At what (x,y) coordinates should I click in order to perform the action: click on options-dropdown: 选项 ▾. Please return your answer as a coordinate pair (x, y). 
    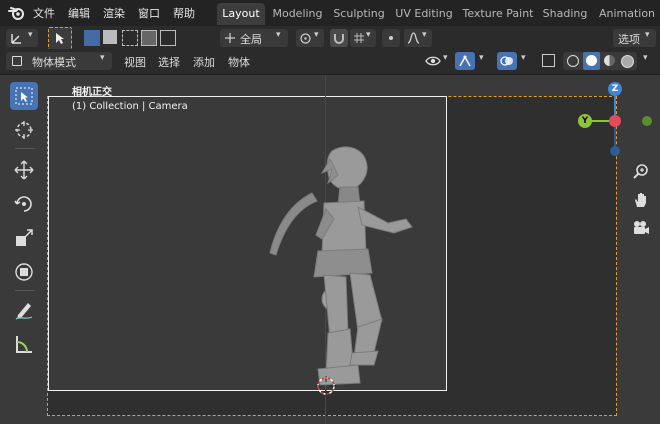
    Looking at the image, I should click on (634, 38).